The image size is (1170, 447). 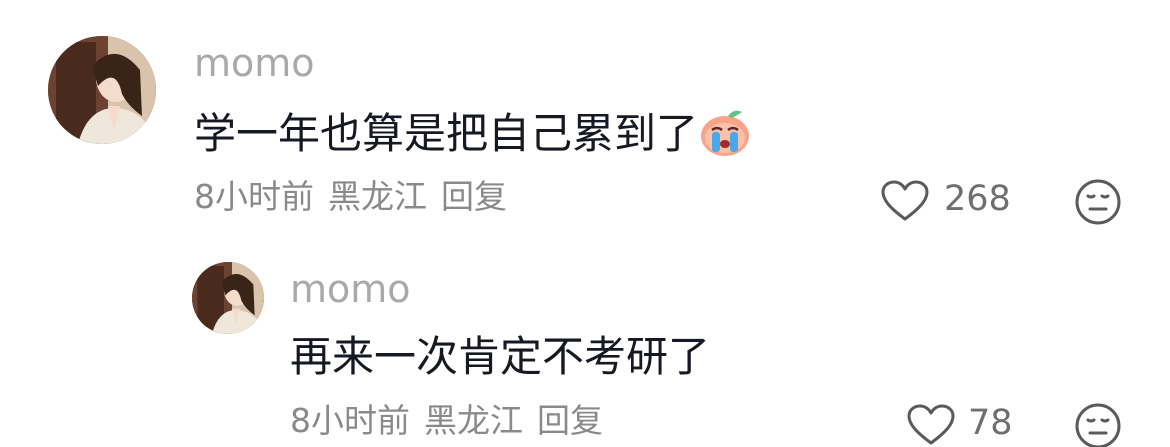 What do you see at coordinates (977, 199) in the screenshot?
I see `like-count: 268` at bounding box center [977, 199].